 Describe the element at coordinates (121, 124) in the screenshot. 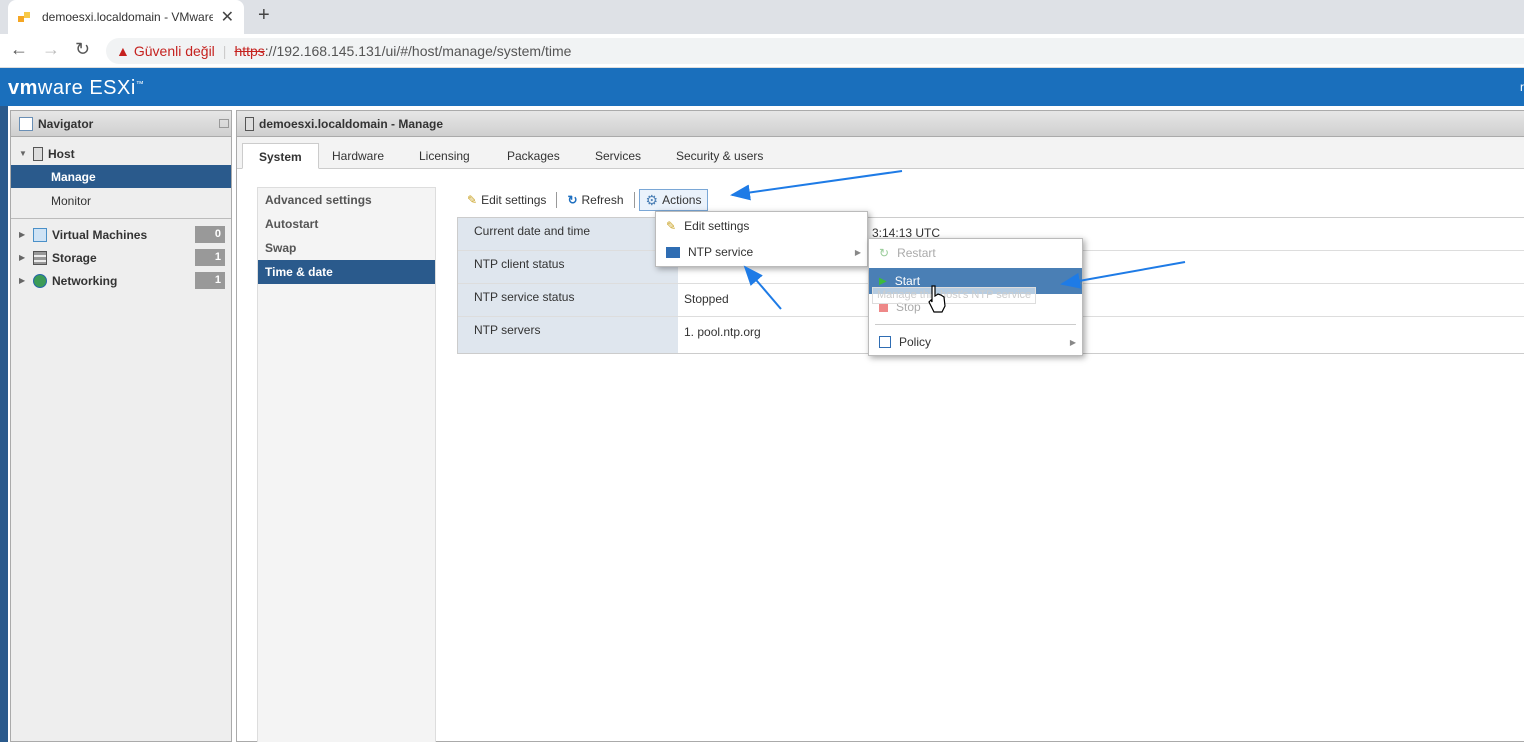

I see `navigator-header: Navigator` at that location.